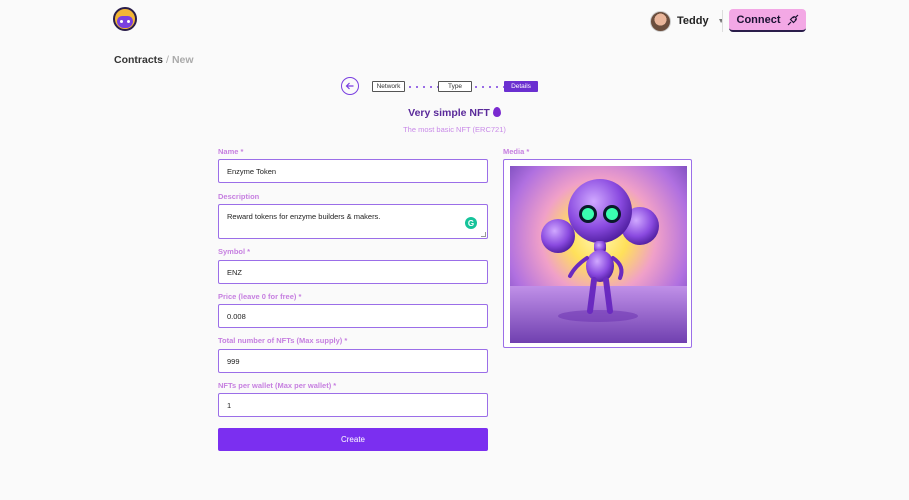 The height and width of the screenshot is (500, 909). Describe the element at coordinates (353, 361) in the screenshot. I see `max-supply-field: 999` at that location.